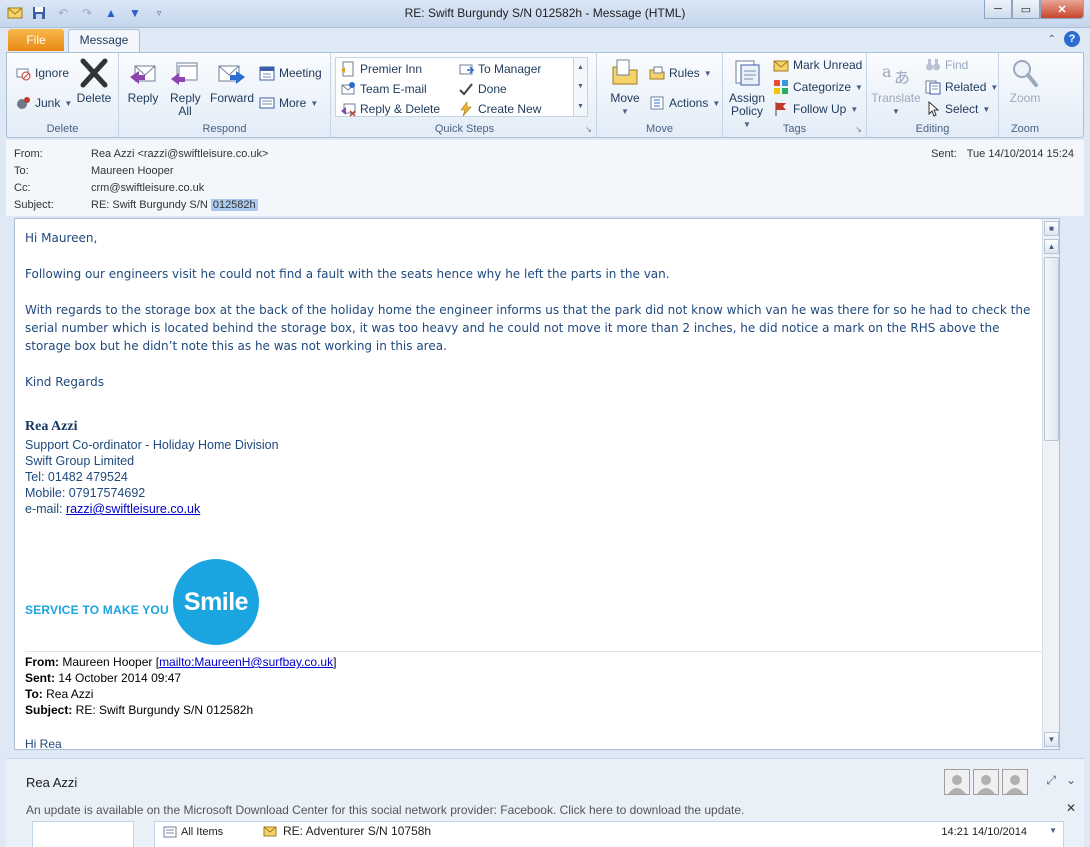 This screenshot has height=847, width=1090. I want to click on quoted-mailto-link: mailto:MaureenH@surfbay.co.uk, so click(246, 662).